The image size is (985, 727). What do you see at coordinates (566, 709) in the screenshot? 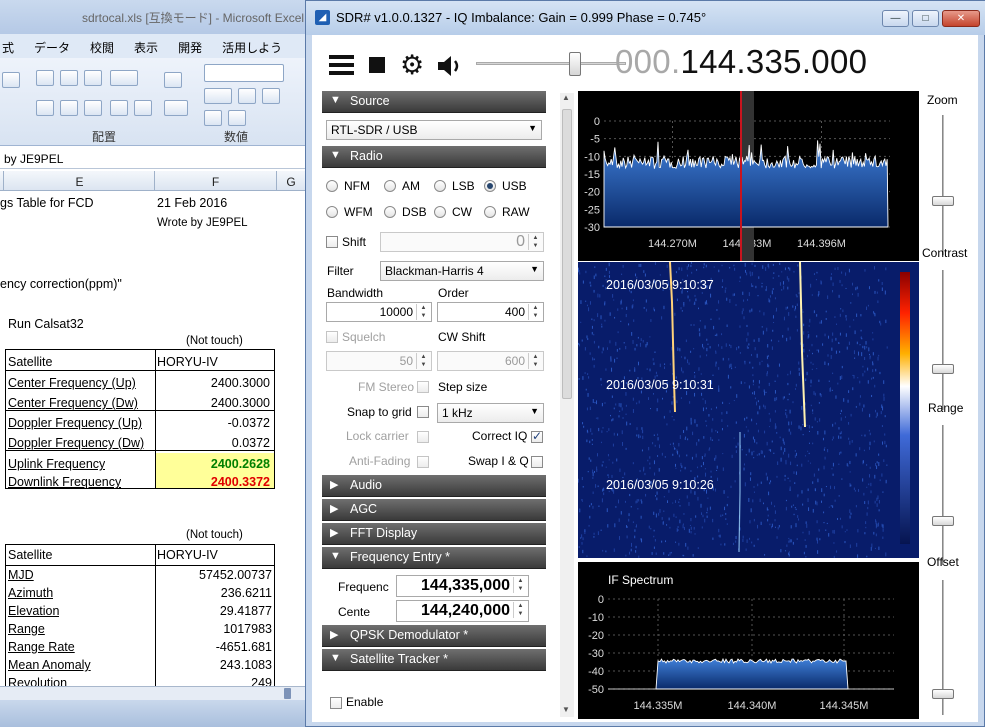
I see `scroll-down-icon: ▼` at bounding box center [566, 709].